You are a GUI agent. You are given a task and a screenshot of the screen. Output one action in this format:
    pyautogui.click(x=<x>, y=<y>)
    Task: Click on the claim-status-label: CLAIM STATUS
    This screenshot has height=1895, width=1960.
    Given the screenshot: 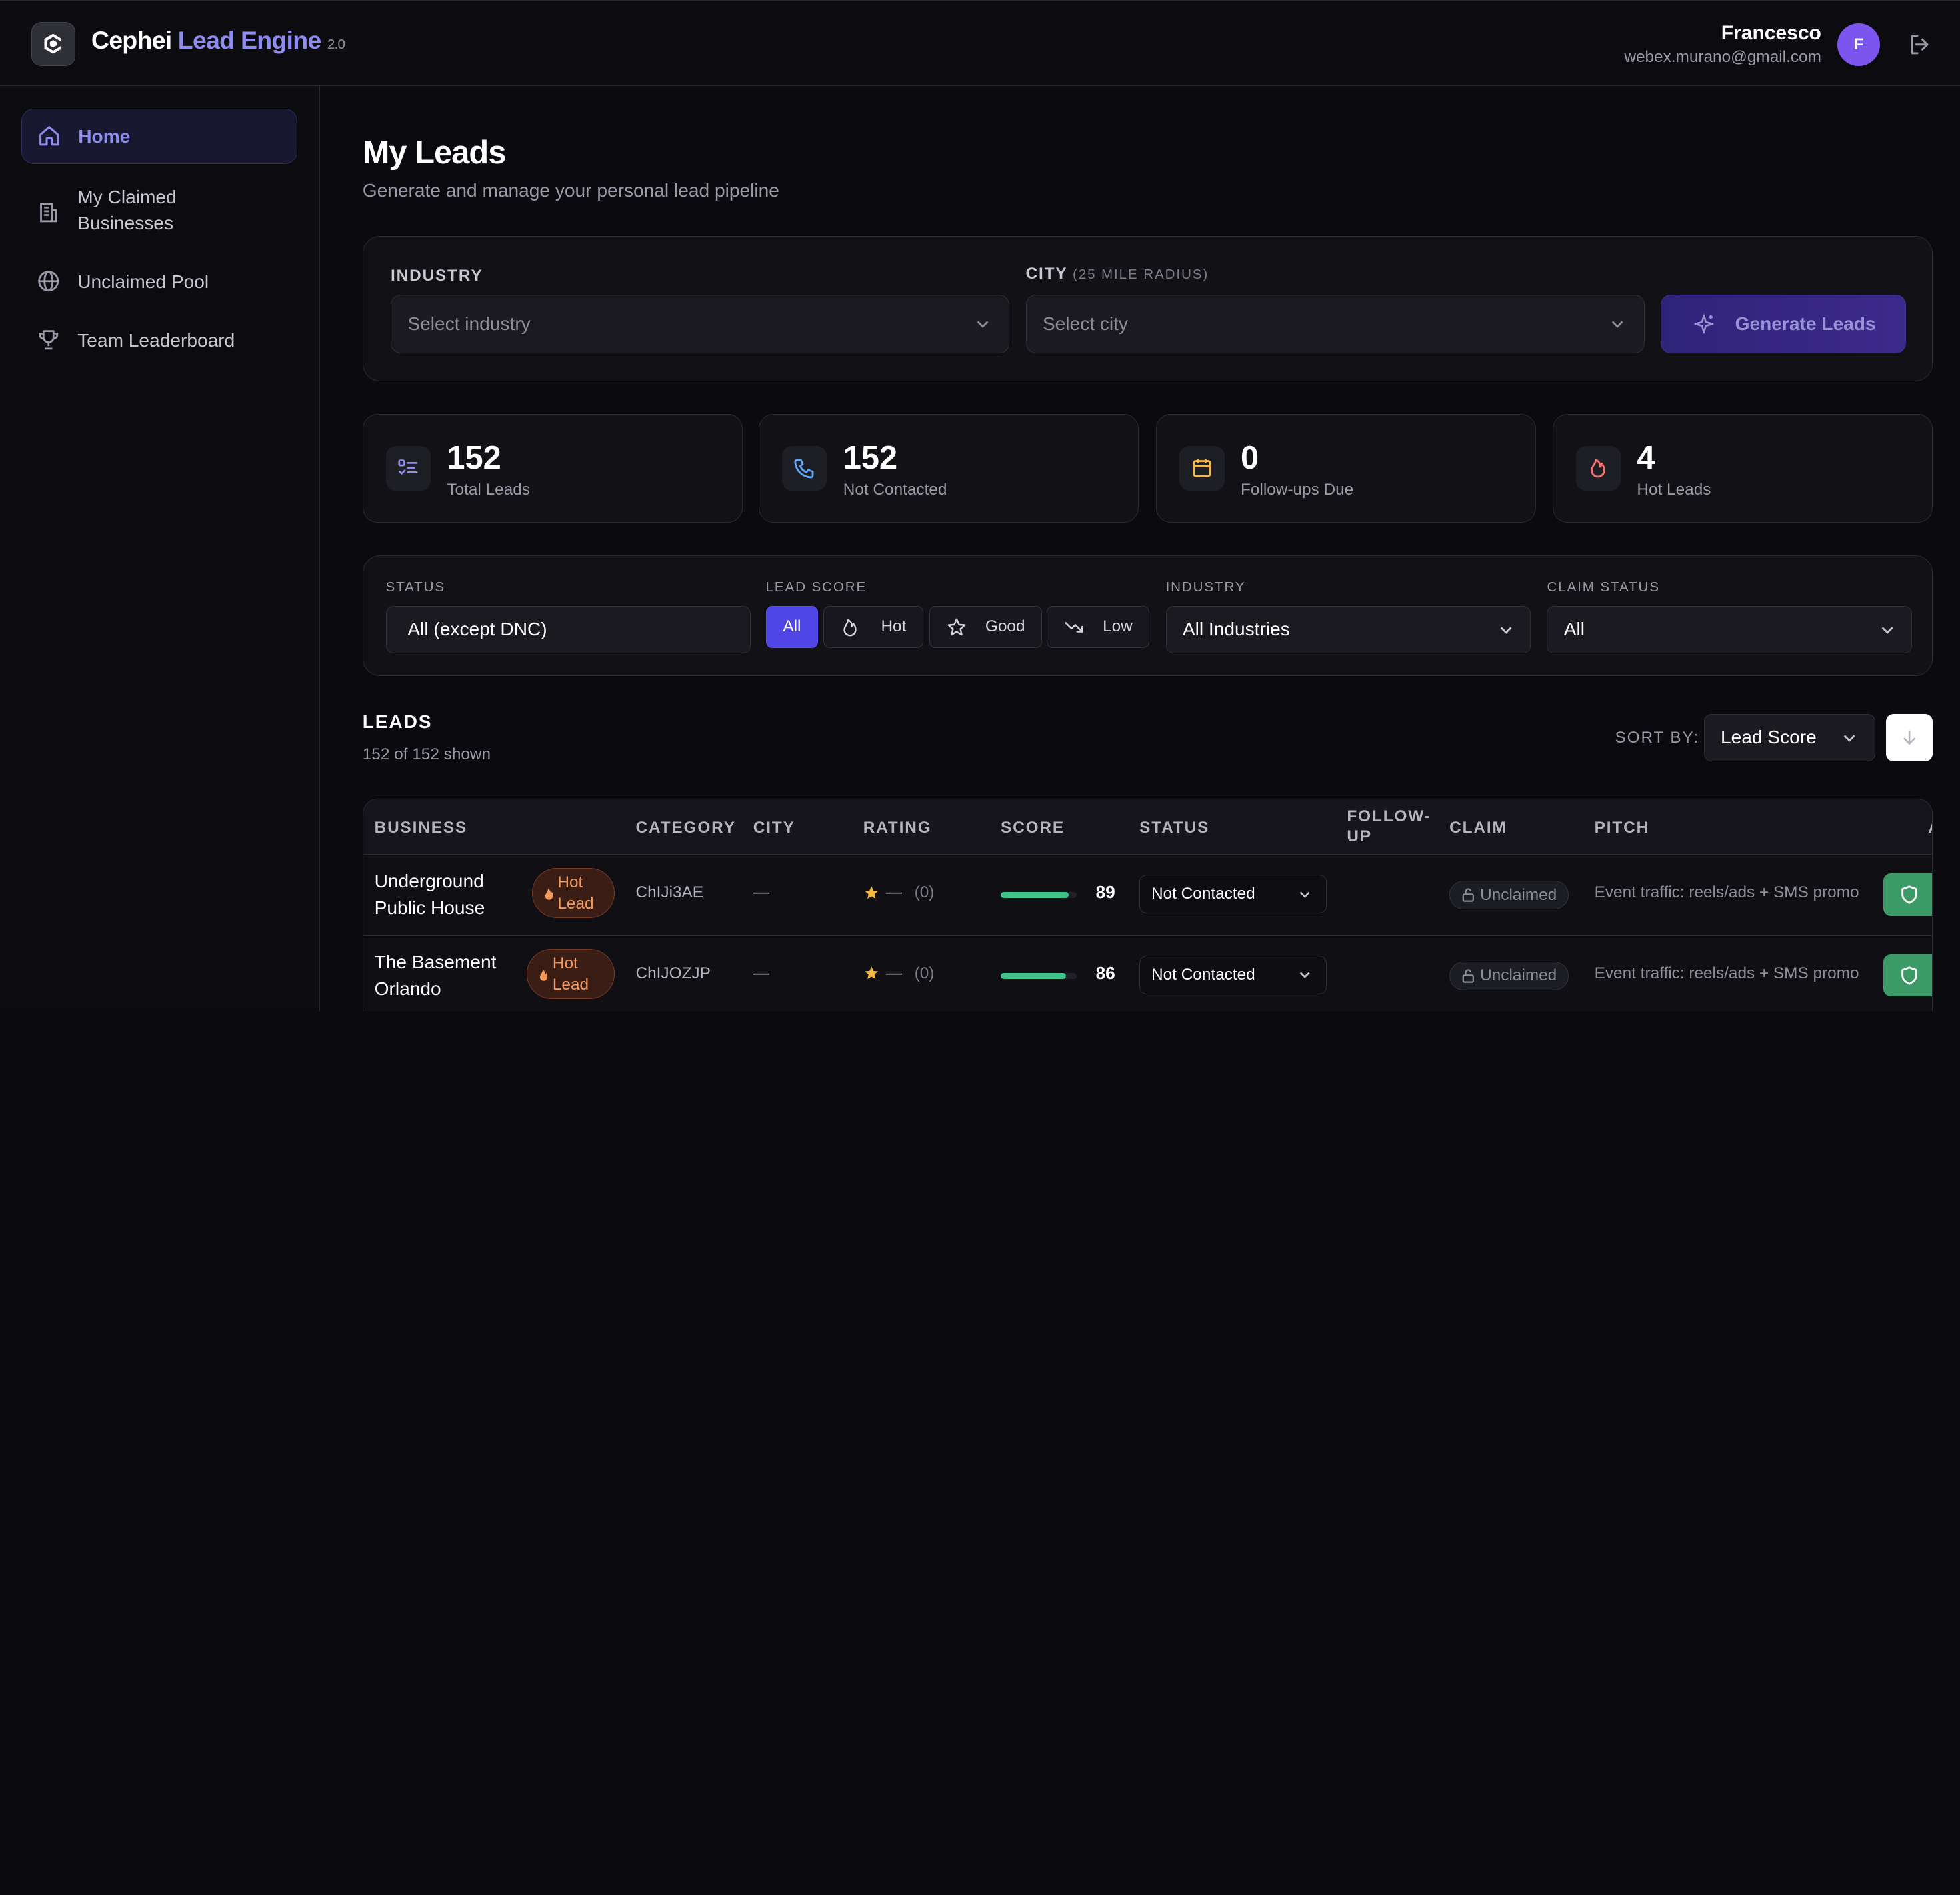 What is the action you would take?
    pyautogui.click(x=1603, y=587)
    